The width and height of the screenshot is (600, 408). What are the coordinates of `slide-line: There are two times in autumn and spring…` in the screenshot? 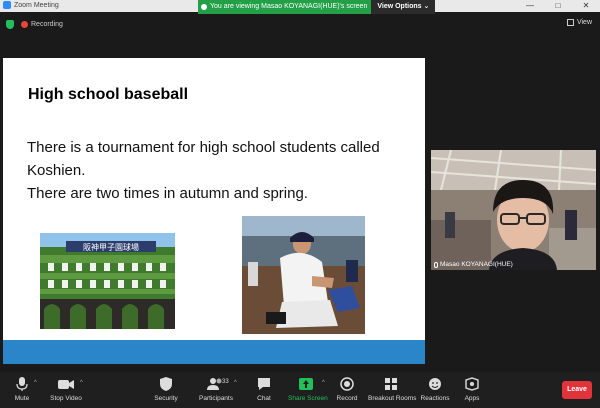 It's located at (167, 193).